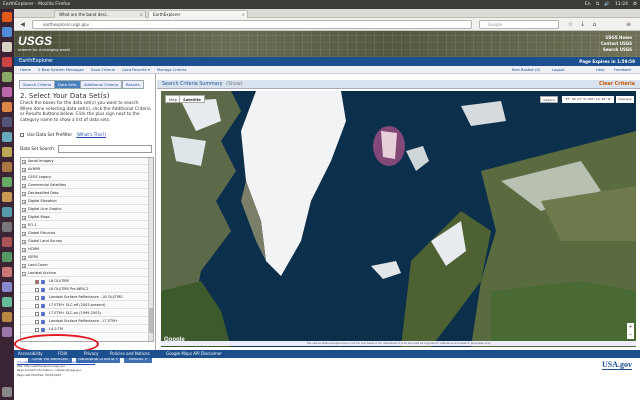  I want to click on bookmark-icon: ☆, so click(570, 24).